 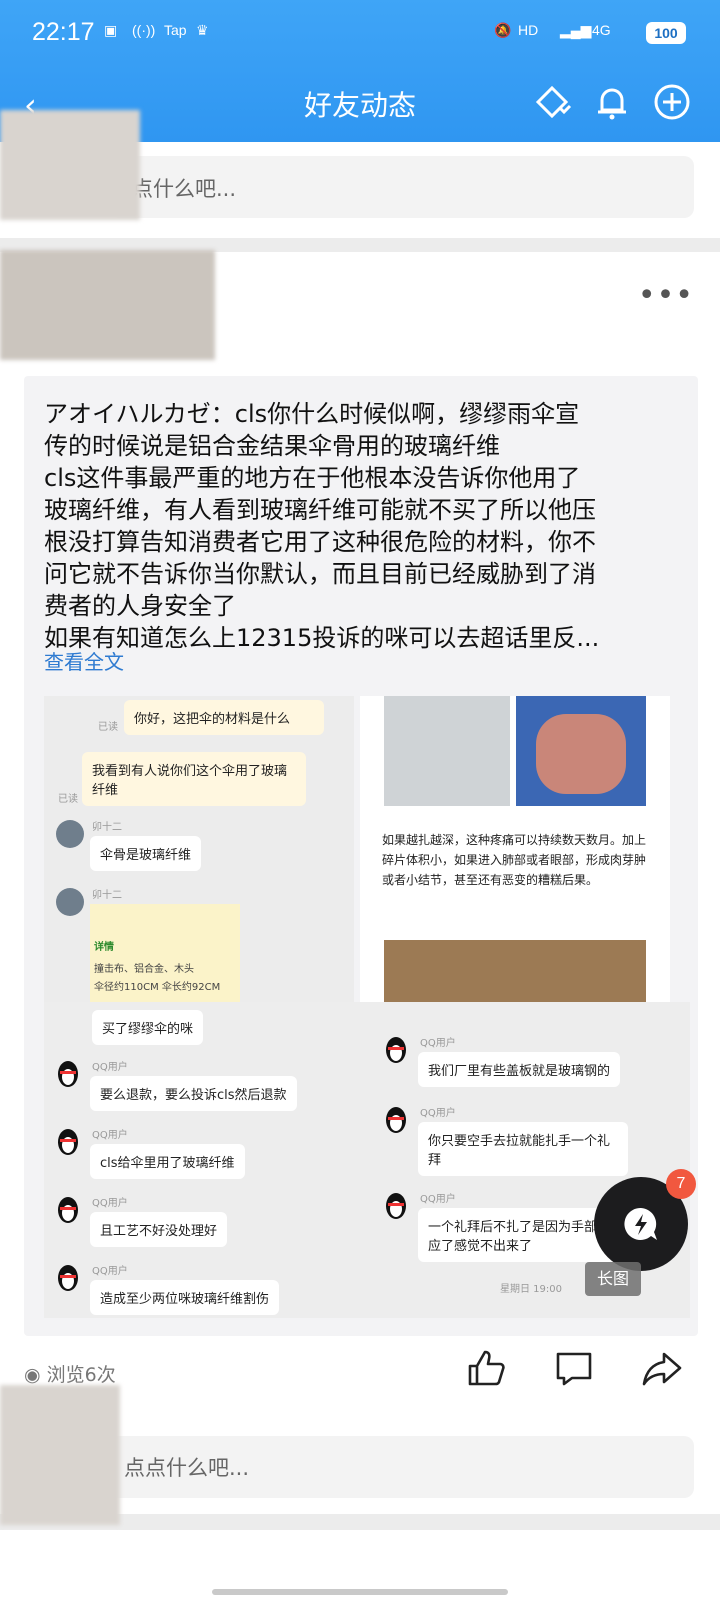 I want to click on chat-bubble: 要么退款，要么投诉cls然后退款, so click(x=193, y=1093).